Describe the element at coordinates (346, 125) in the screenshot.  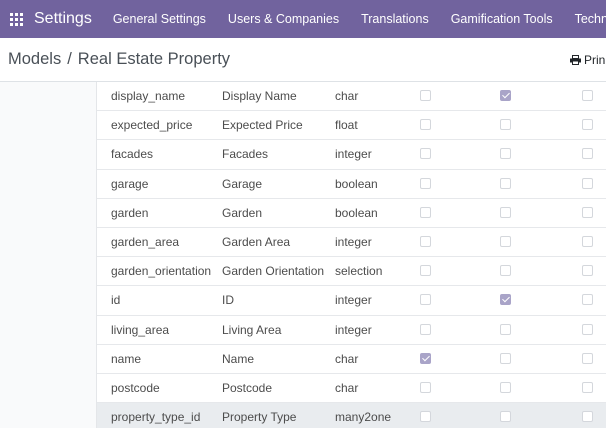
I see `field-type-cell: float` at that location.